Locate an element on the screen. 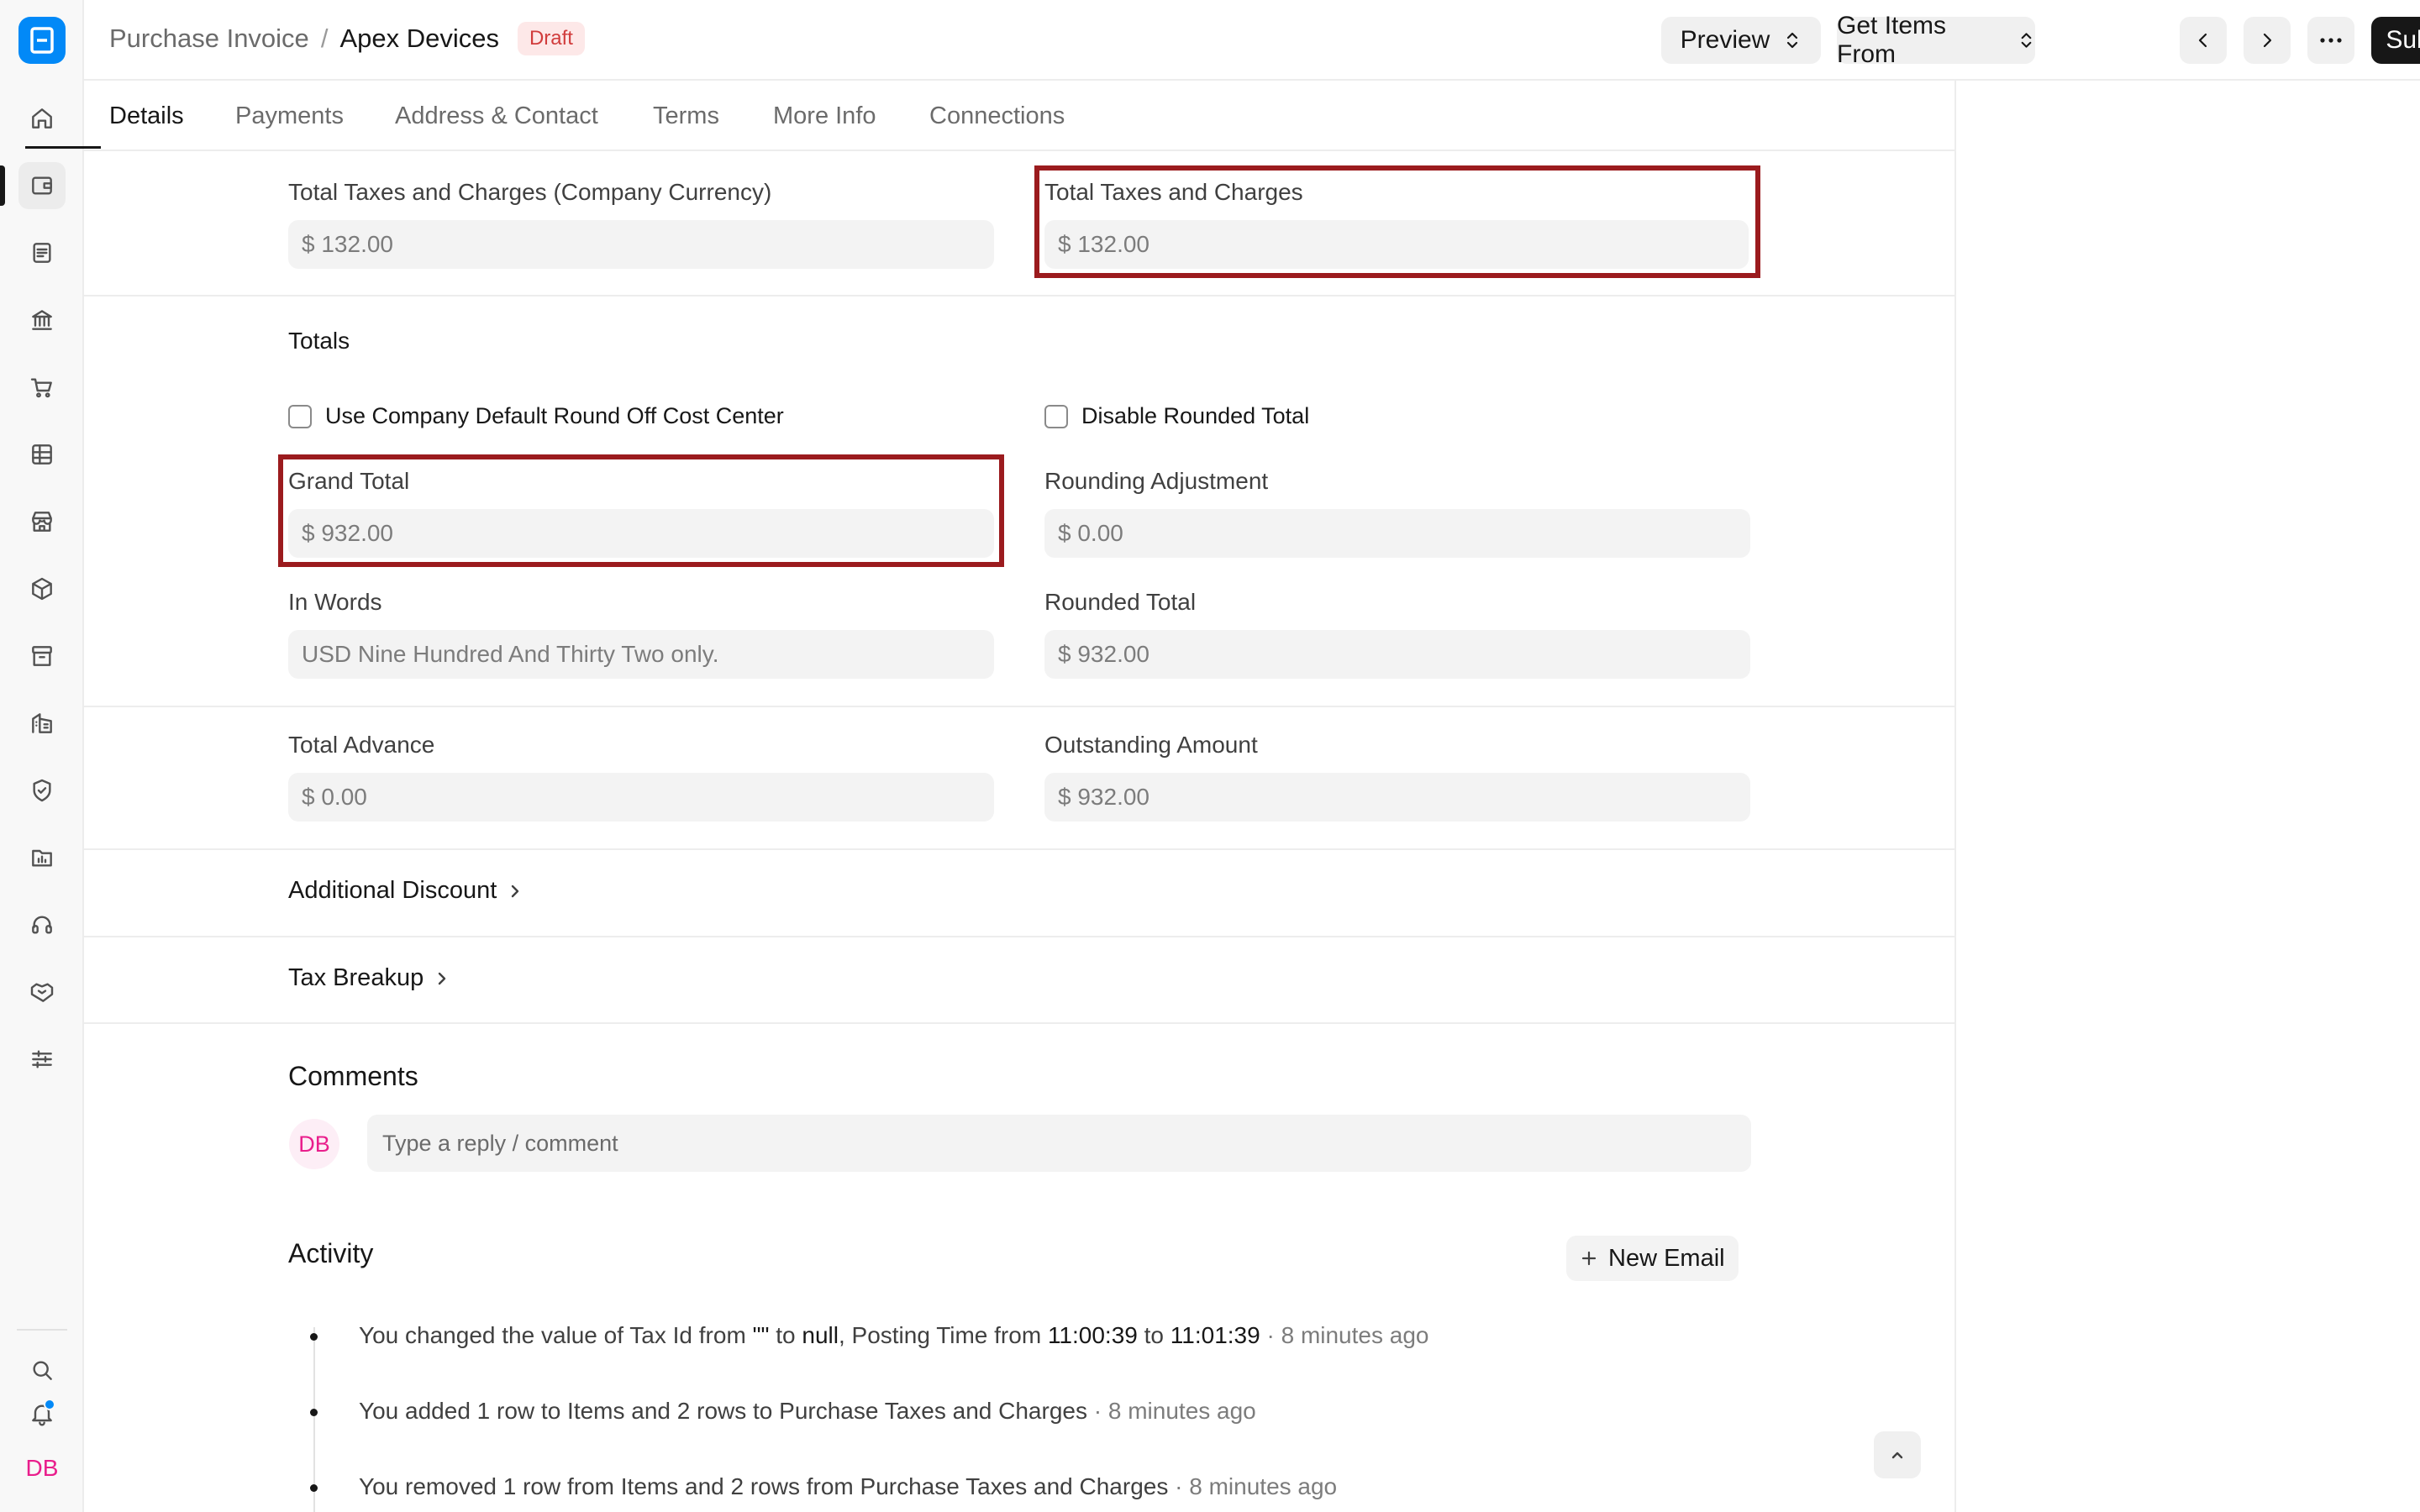  notification-dot is located at coordinates (50, 1404).